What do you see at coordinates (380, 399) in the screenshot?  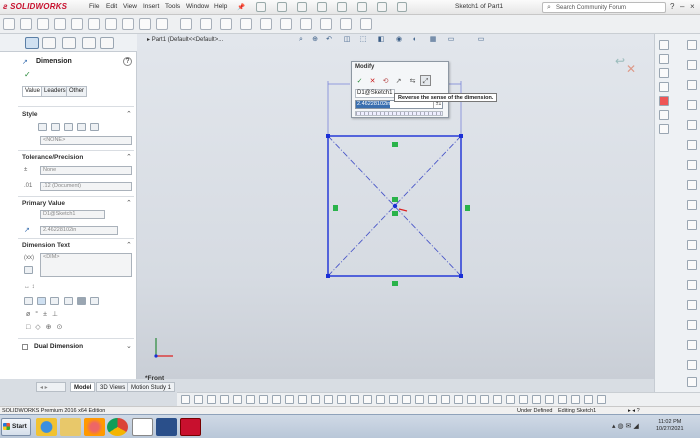 I see `offset-icon` at bounding box center [380, 399].